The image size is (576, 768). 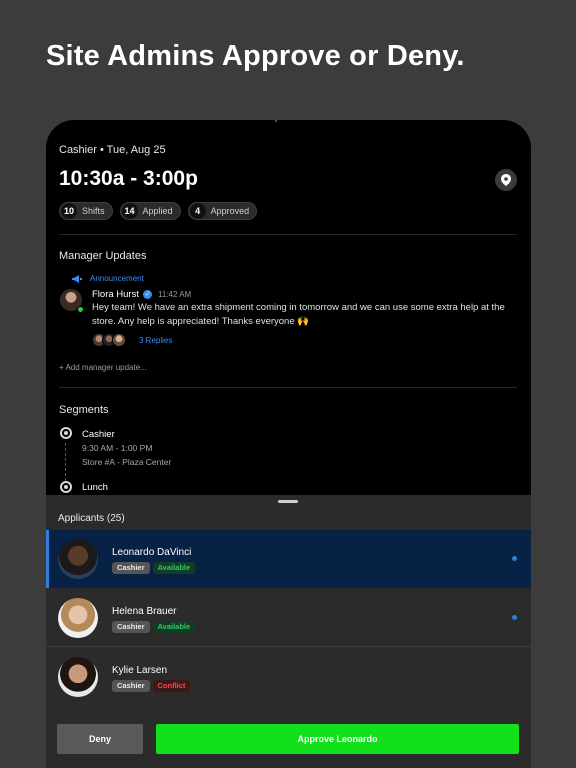 I want to click on applicants-title: Applicants (25), so click(x=91, y=518).